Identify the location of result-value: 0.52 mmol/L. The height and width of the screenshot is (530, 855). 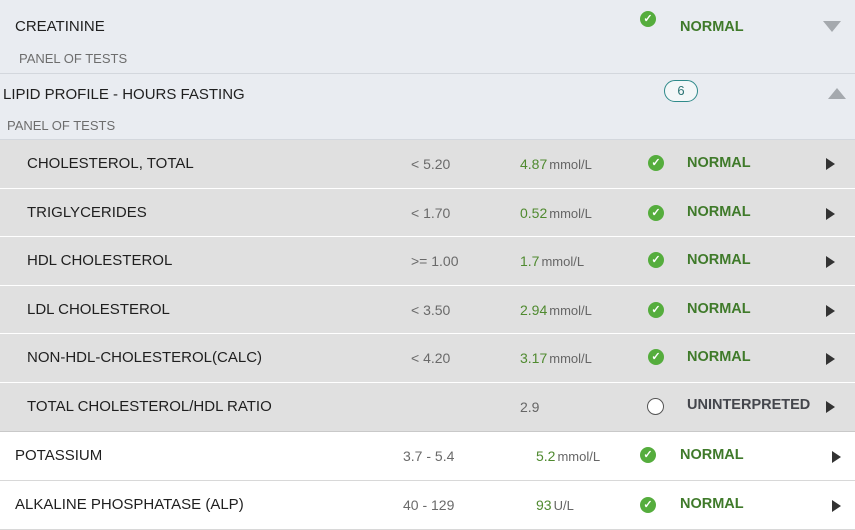
(556, 212).